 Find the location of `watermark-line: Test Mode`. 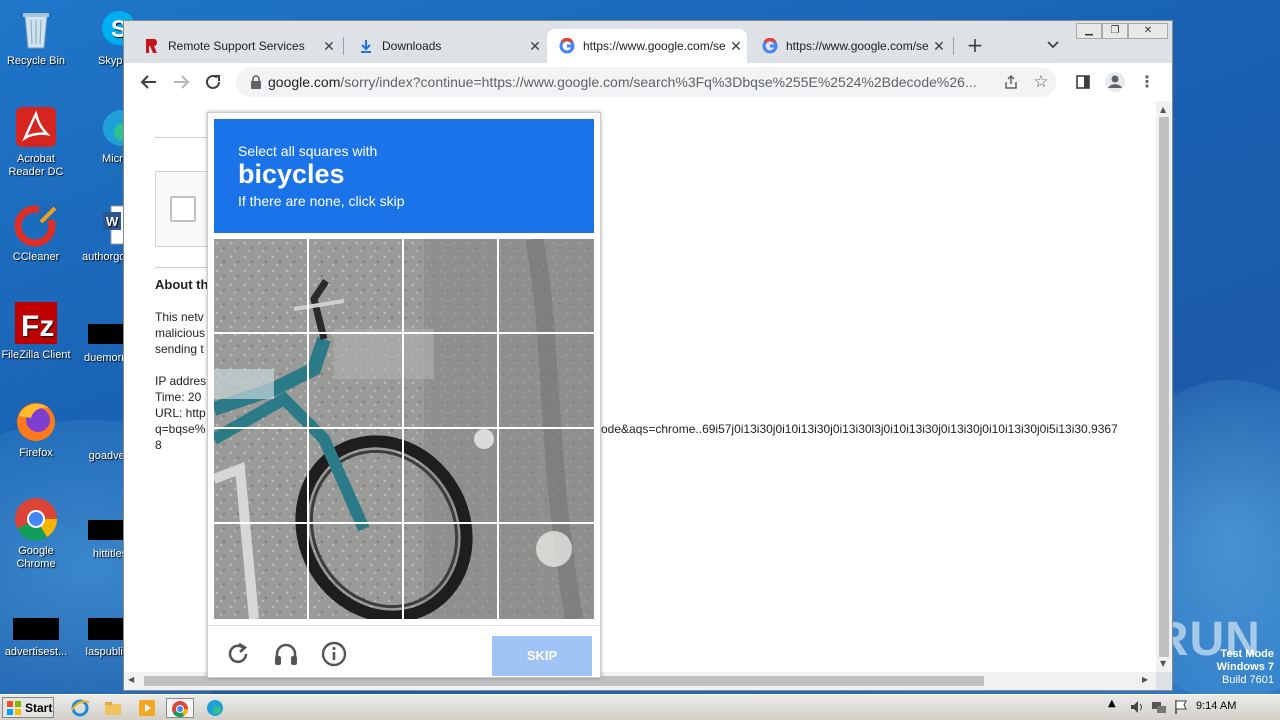

watermark-line: Test Mode is located at coordinates (1247, 654).